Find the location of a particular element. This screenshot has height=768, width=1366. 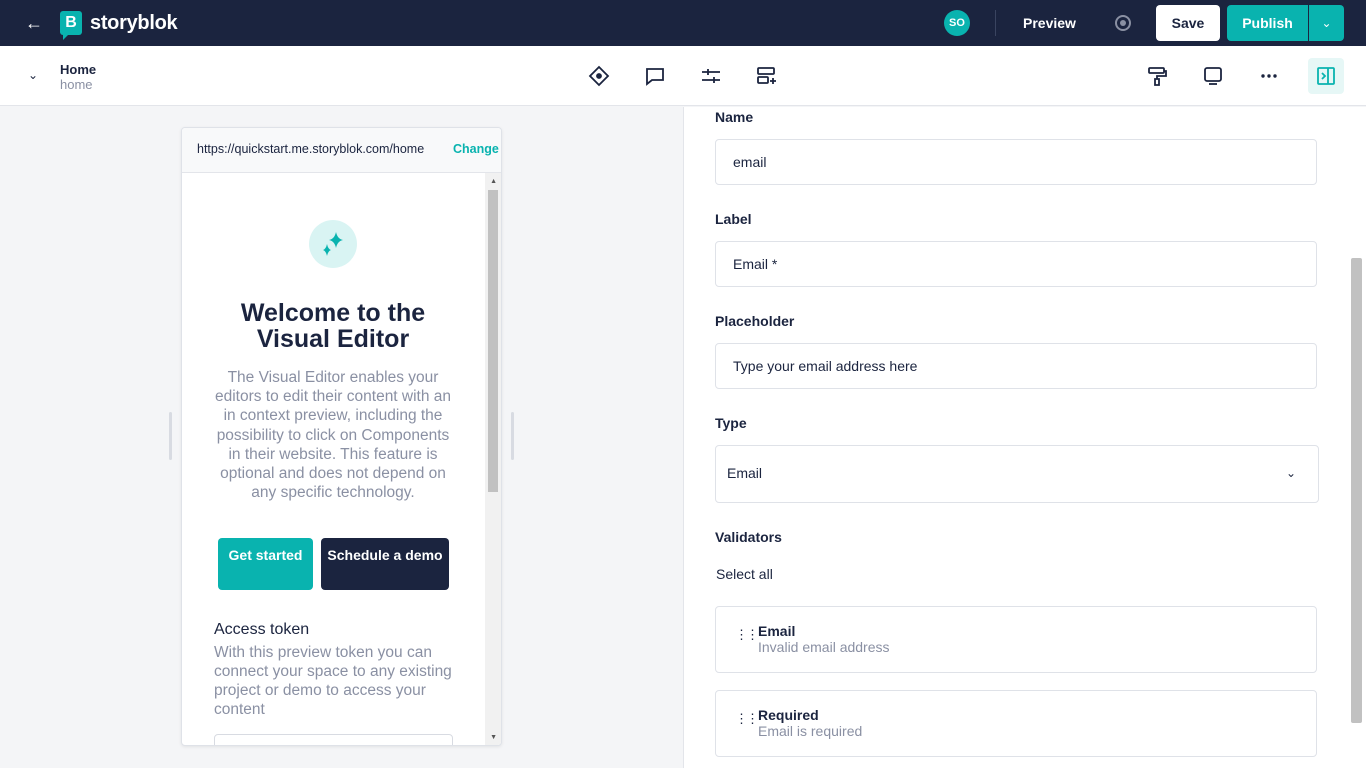

logo-mark: B is located at coordinates (71, 25).